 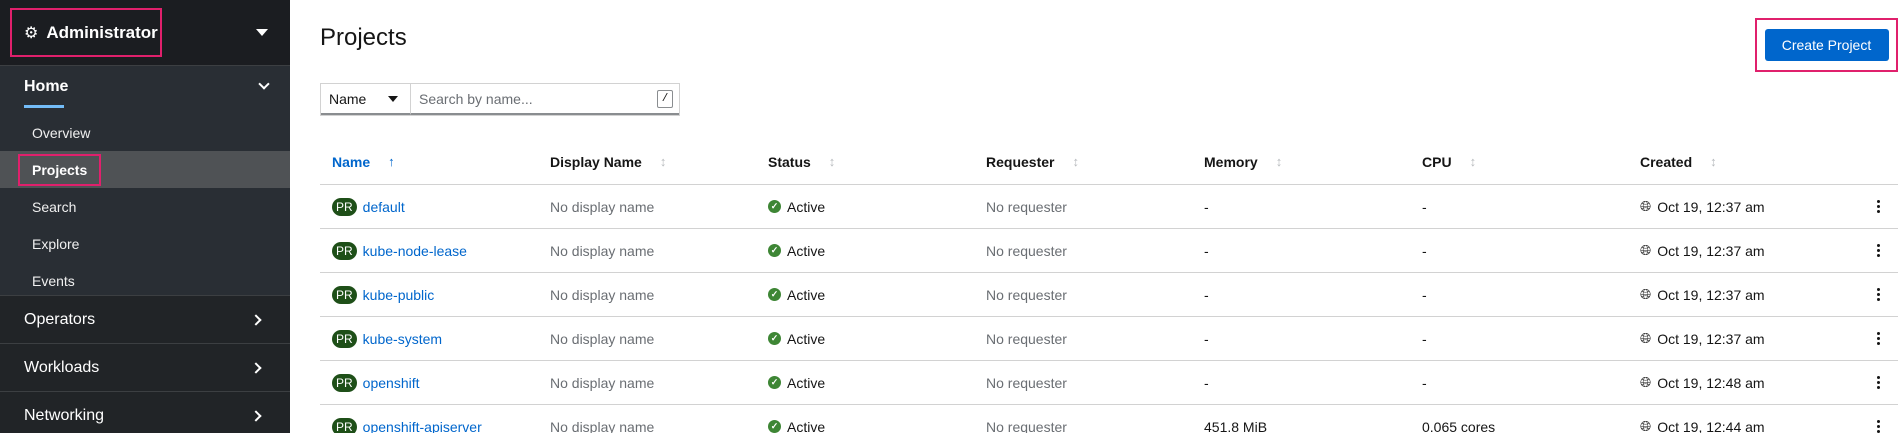 I want to click on project-name-link: openshift-apiserver, so click(x=422, y=426).